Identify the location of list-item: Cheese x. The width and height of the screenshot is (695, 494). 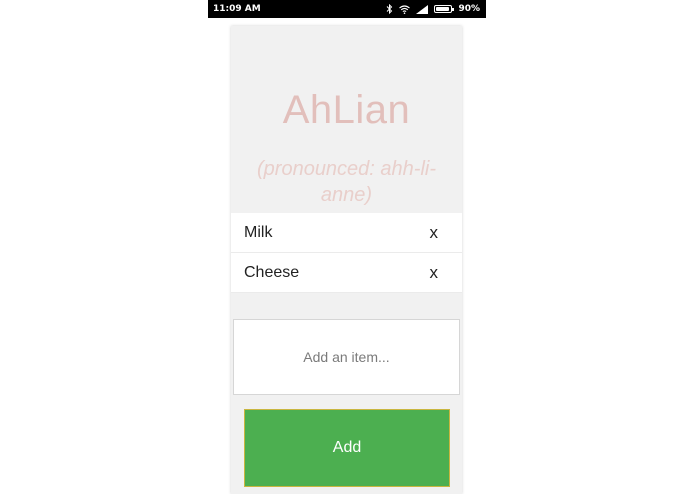
(346, 273).